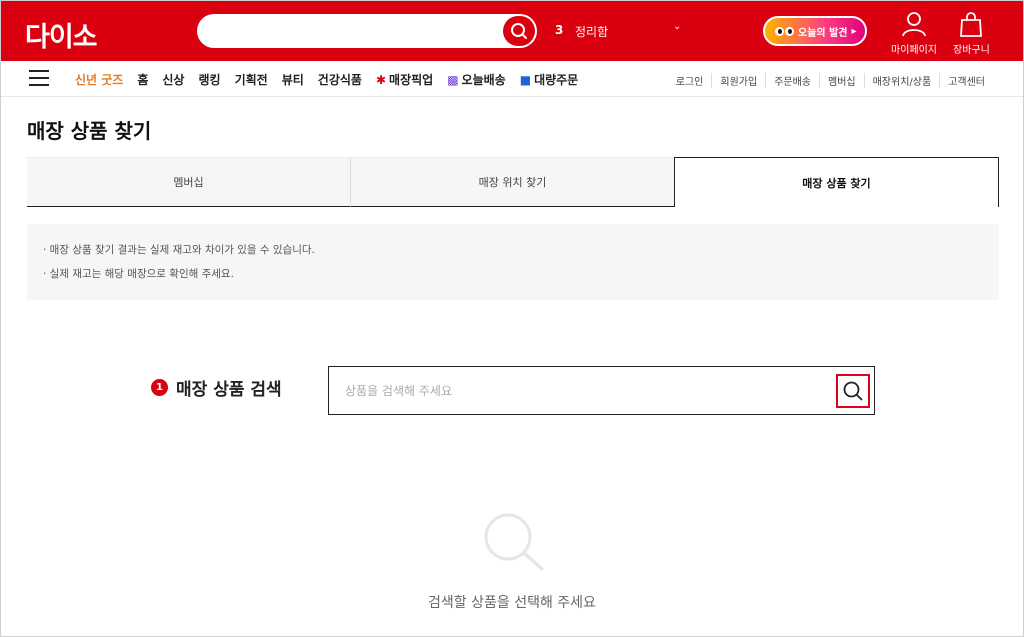 This screenshot has height=637, width=1024. What do you see at coordinates (966, 80) in the screenshot?
I see `customer-center-link: 고객센터` at bounding box center [966, 80].